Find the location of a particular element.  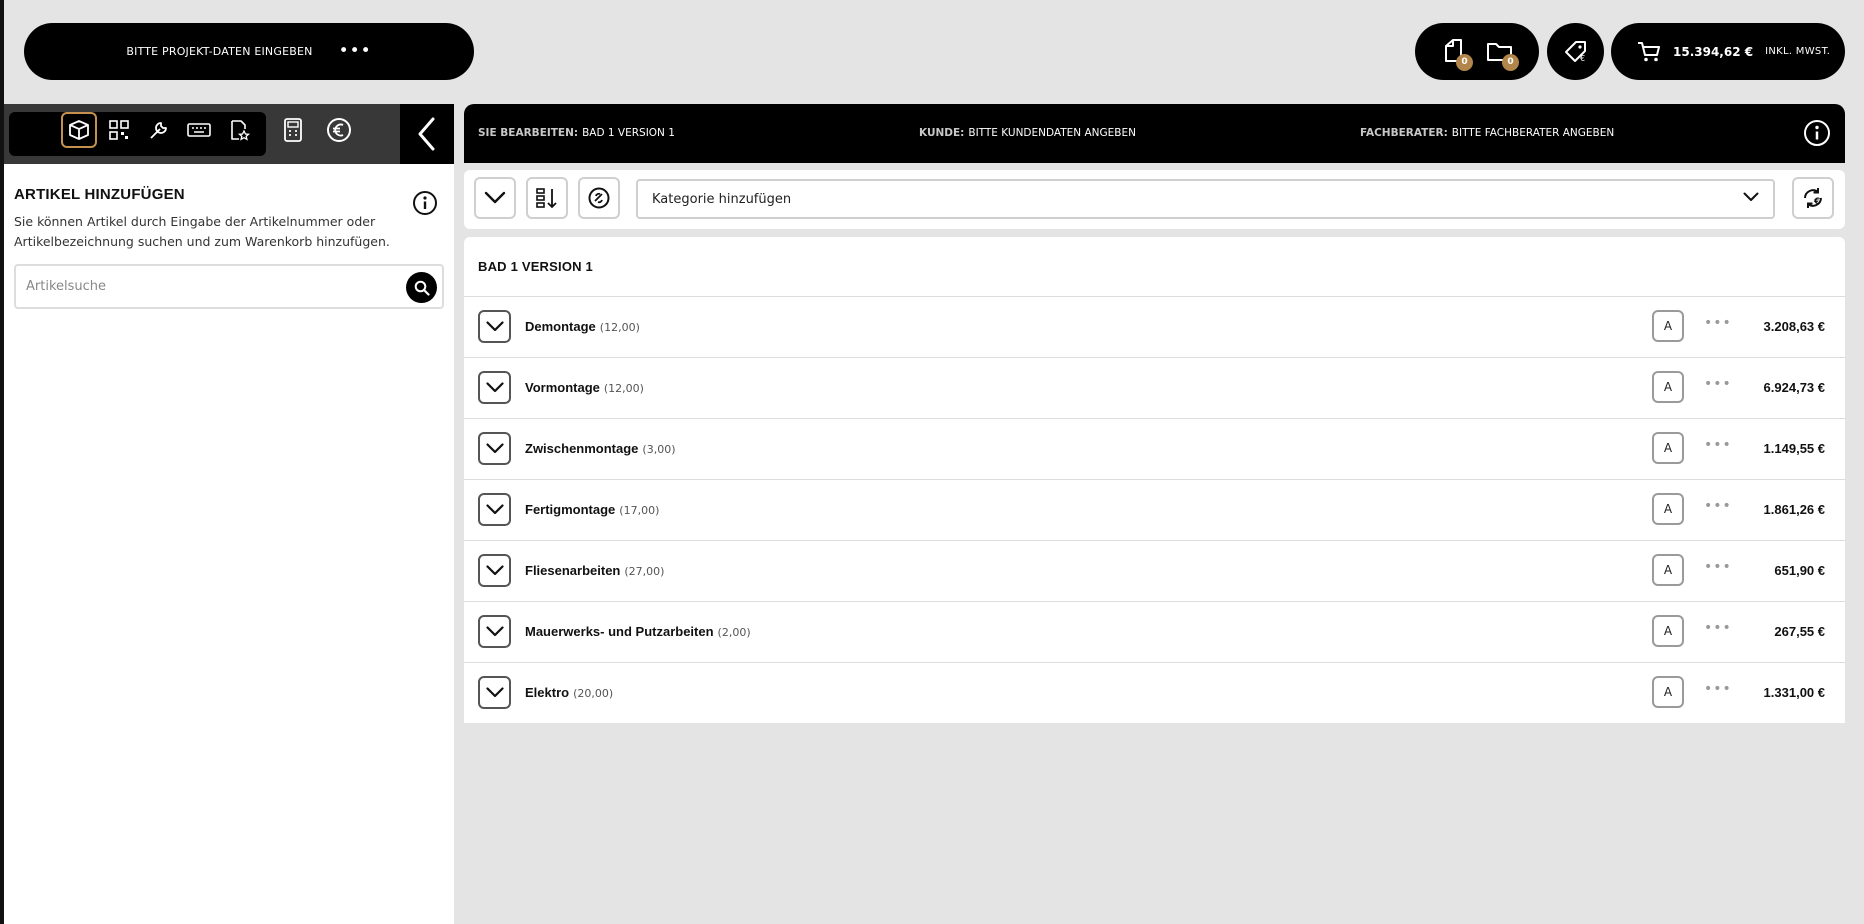

list-item: Fliesenarbeiten (27,00) A ••• 651,90 € is located at coordinates (1154, 571).